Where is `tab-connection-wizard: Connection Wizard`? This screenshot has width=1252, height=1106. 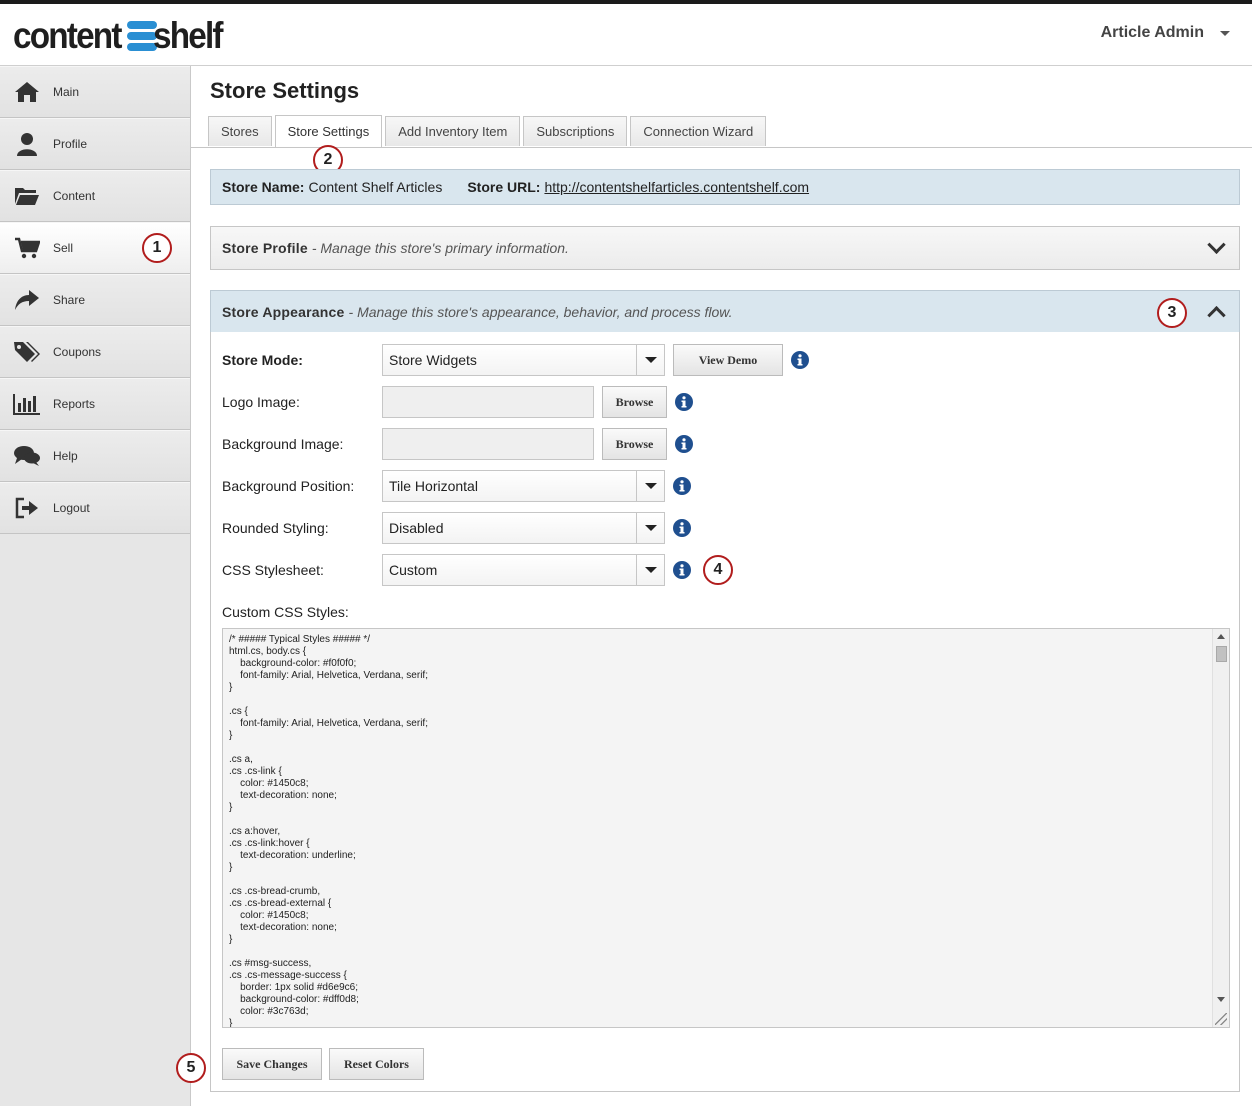
tab-connection-wizard: Connection Wizard is located at coordinates (698, 131).